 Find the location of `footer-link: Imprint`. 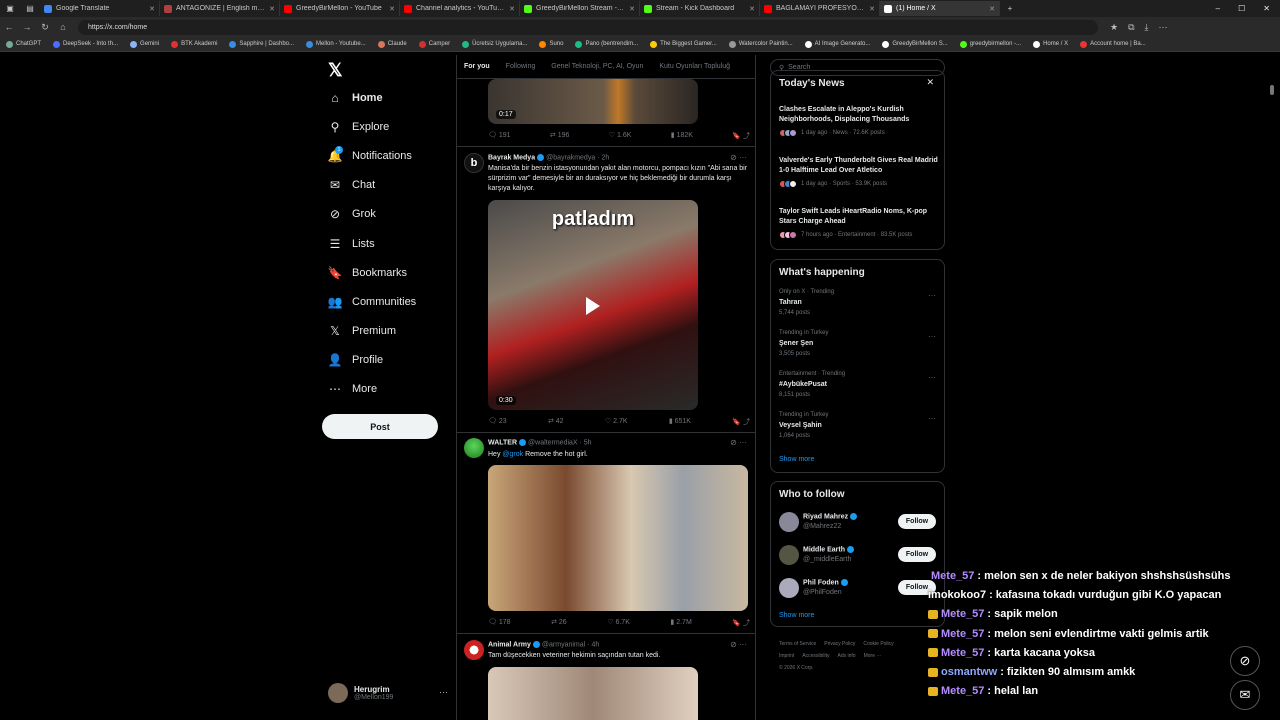

footer-link: Imprint is located at coordinates (786, 656).